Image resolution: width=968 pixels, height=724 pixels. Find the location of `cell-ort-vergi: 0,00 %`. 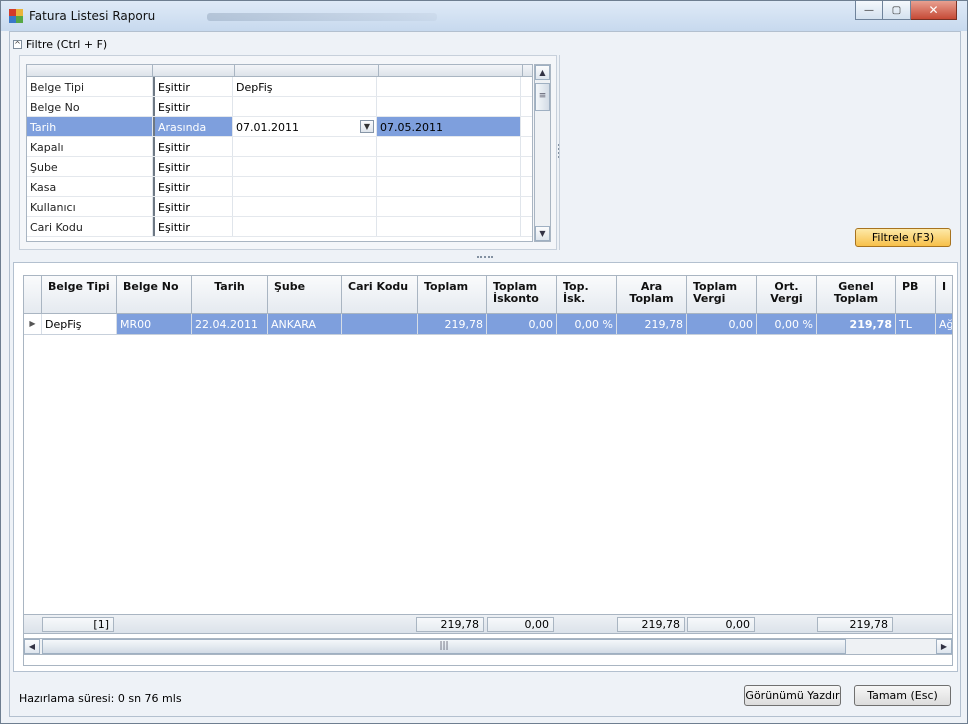

cell-ort-vergi: 0,00 % is located at coordinates (787, 324).